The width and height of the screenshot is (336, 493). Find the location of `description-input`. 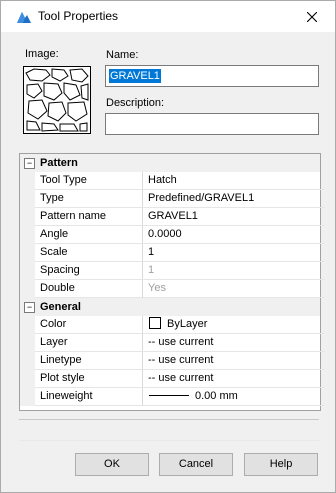

description-input is located at coordinates (212, 124).